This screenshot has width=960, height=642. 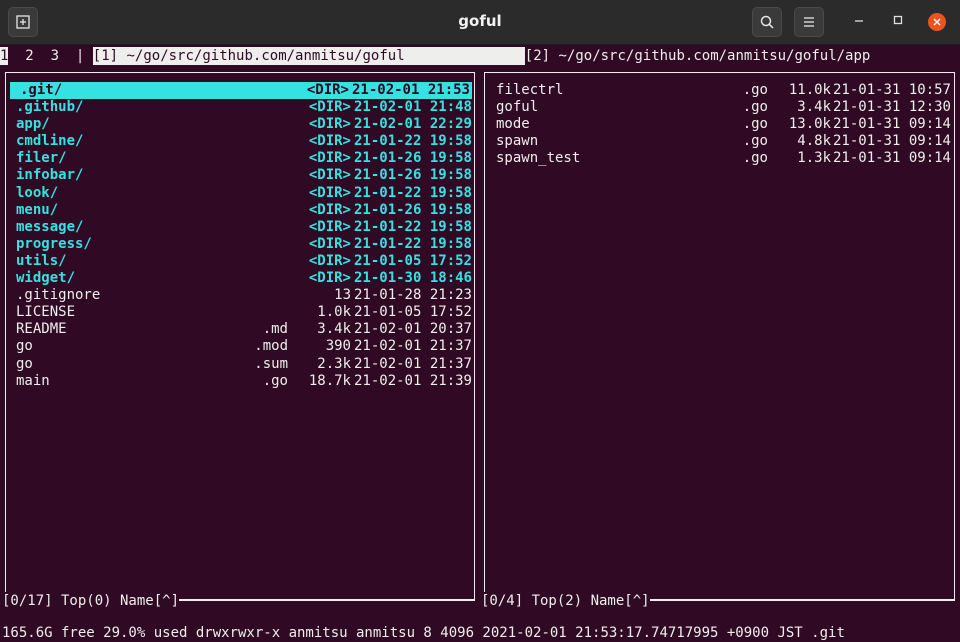 What do you see at coordinates (719, 90) in the screenshot?
I see `file-row: filectrl .go 11.0k 21-01-31 10:57` at bounding box center [719, 90].